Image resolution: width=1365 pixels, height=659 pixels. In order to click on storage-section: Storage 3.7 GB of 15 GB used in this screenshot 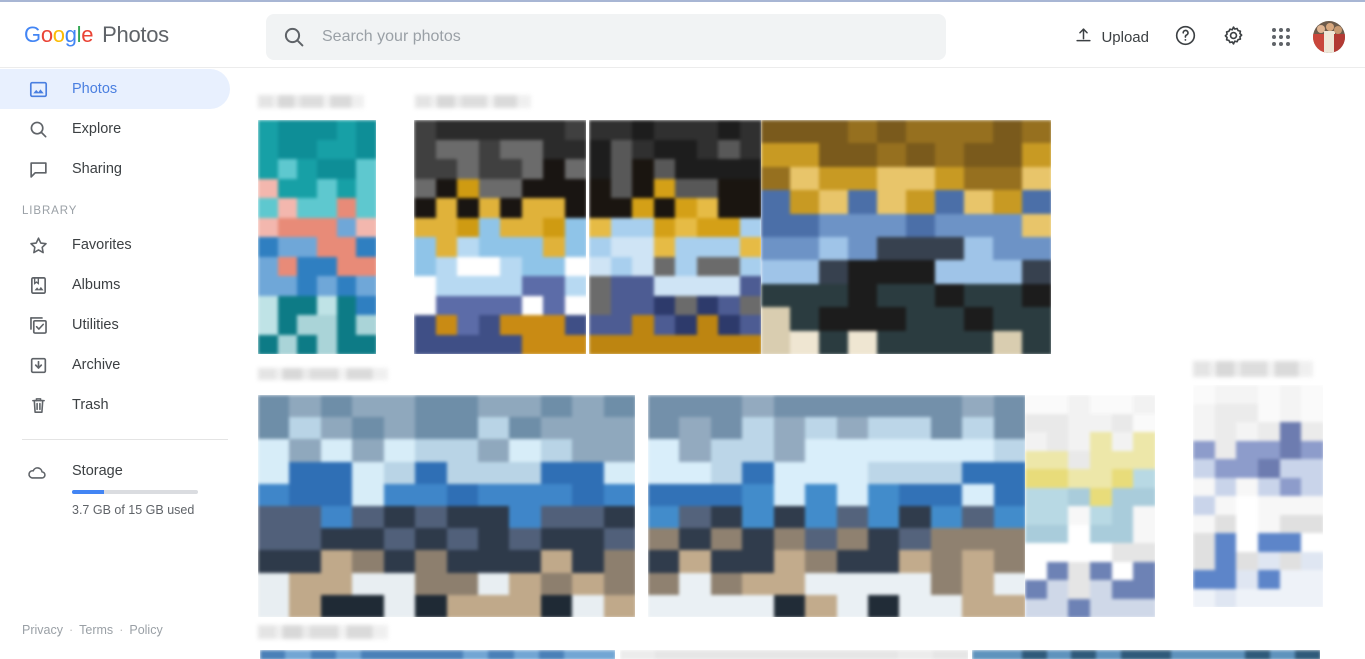, I will do `click(125, 489)`.